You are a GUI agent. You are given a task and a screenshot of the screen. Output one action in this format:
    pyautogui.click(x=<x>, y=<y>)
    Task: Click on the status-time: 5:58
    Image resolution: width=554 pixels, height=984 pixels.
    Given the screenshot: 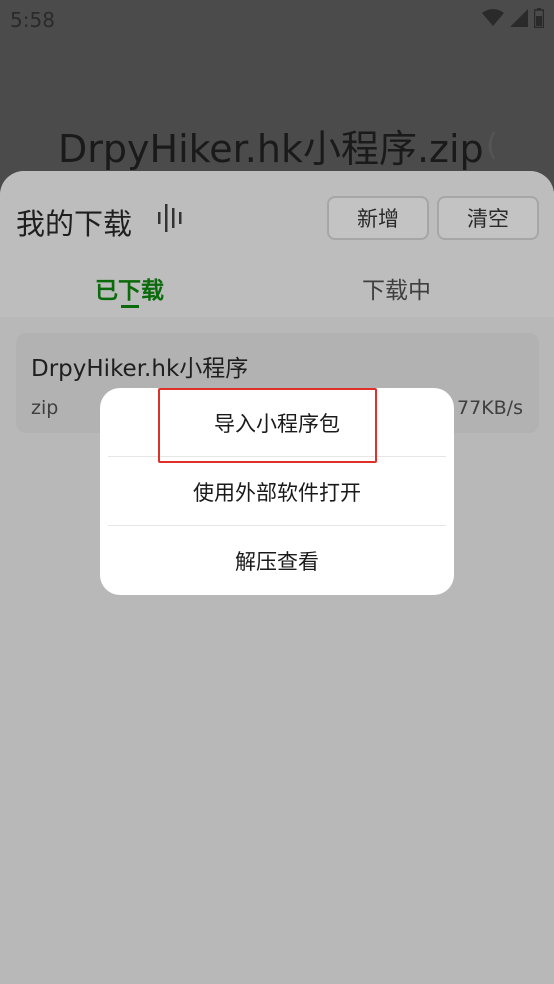 What is the action you would take?
    pyautogui.click(x=32, y=20)
    